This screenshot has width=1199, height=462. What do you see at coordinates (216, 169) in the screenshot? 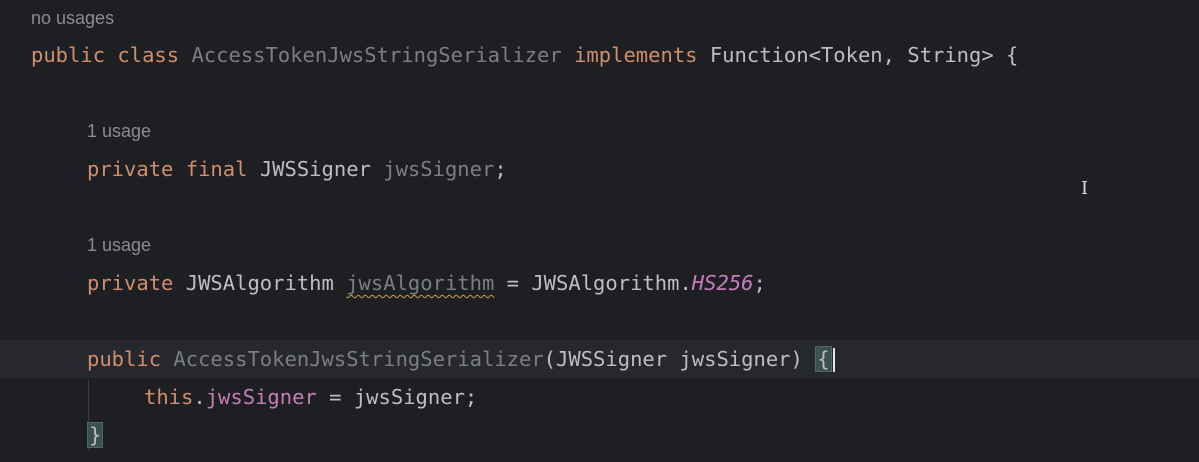
I see `keyword-final: final` at bounding box center [216, 169].